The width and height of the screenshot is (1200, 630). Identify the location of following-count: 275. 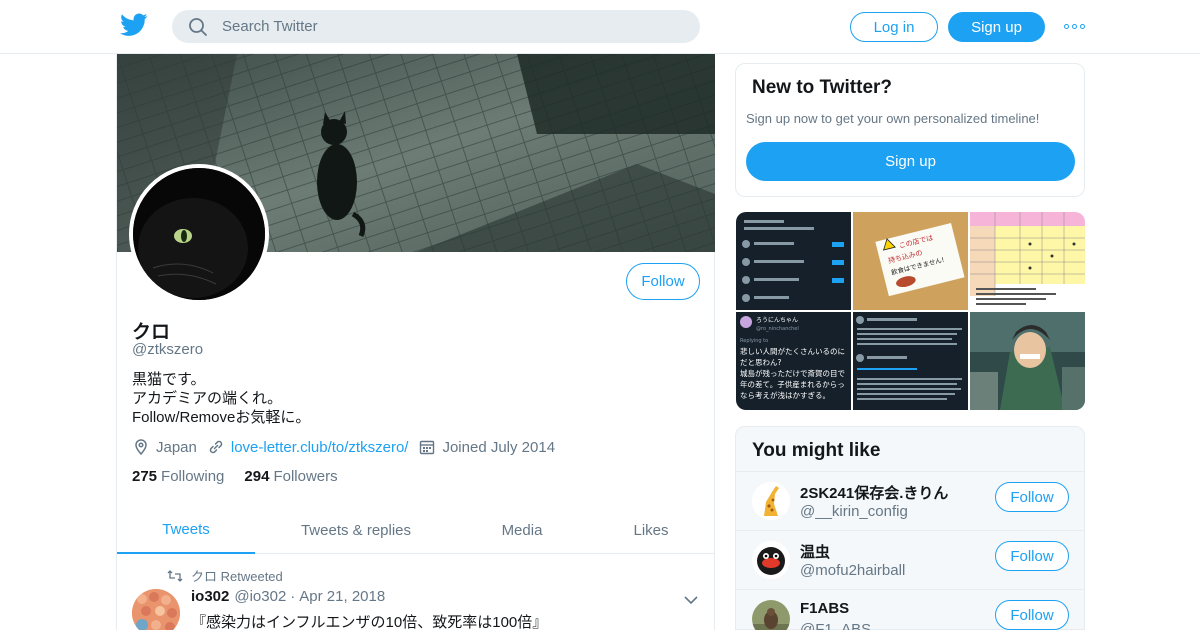
(145, 476).